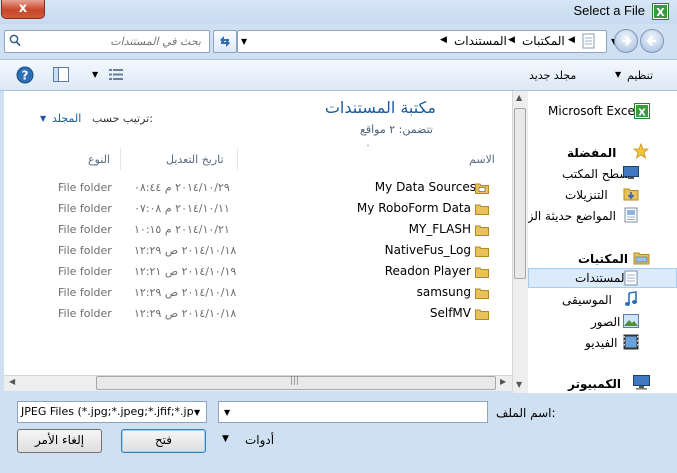 The width and height of the screenshot is (677, 473). I want to click on file-name: My RoboForm Data, so click(414, 208).